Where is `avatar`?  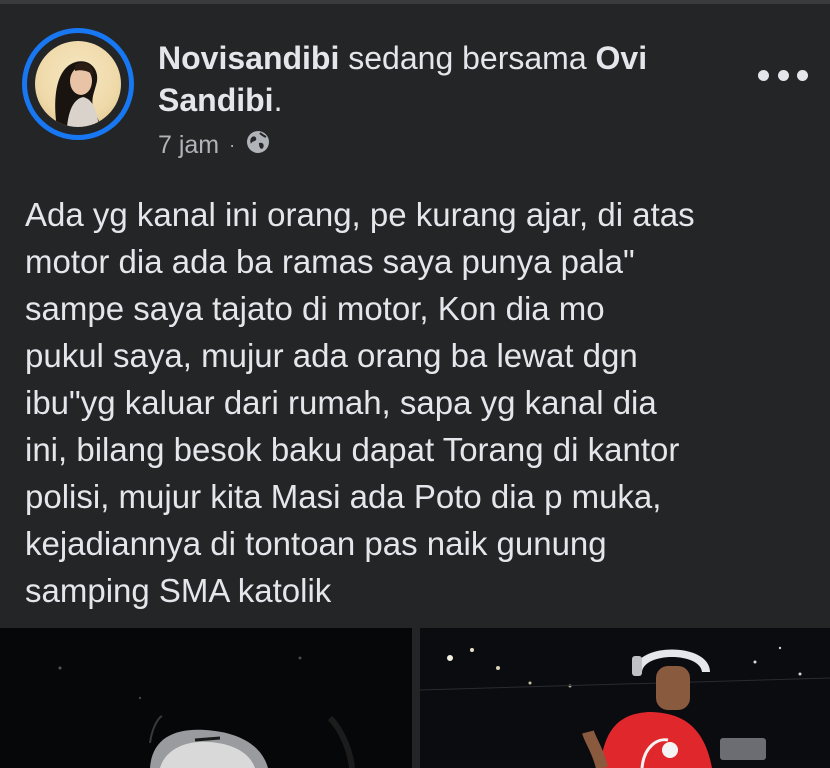 avatar is located at coordinates (78, 84).